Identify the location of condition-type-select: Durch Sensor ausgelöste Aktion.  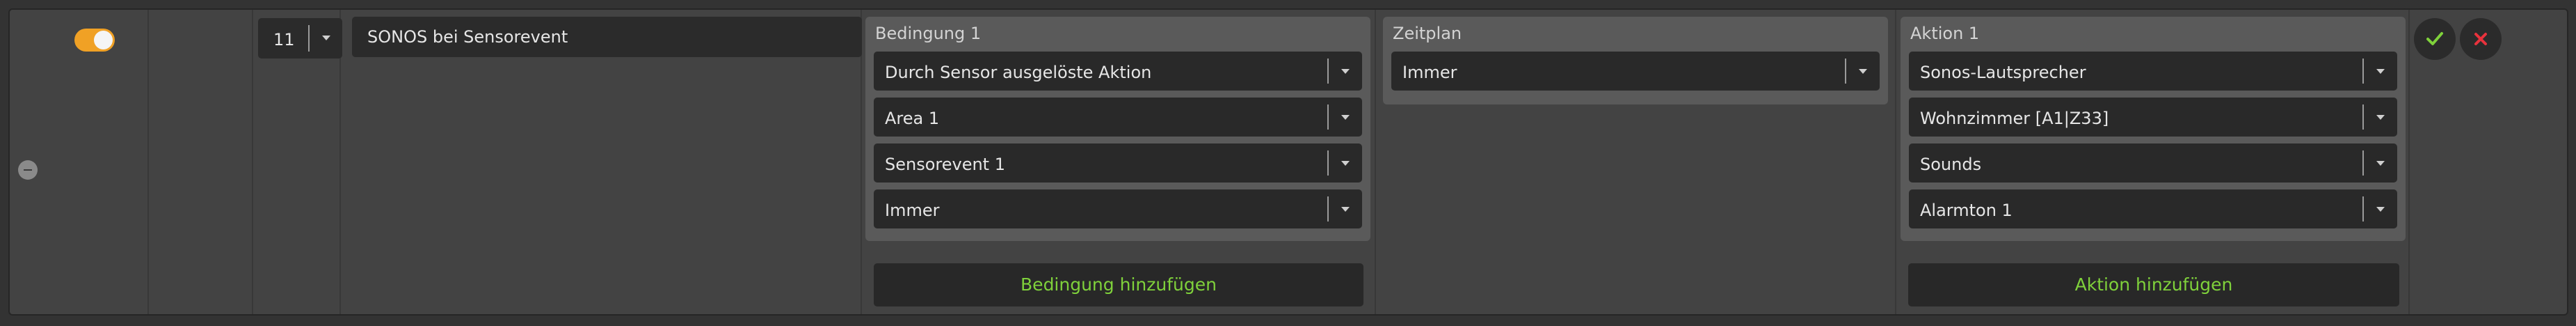
(1118, 71).